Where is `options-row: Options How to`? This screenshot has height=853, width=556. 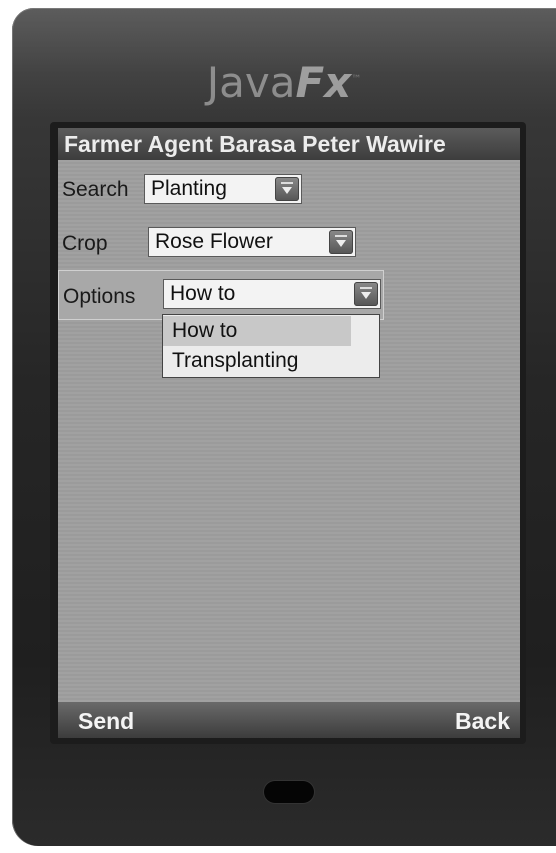
options-row: Options How to is located at coordinates (221, 295).